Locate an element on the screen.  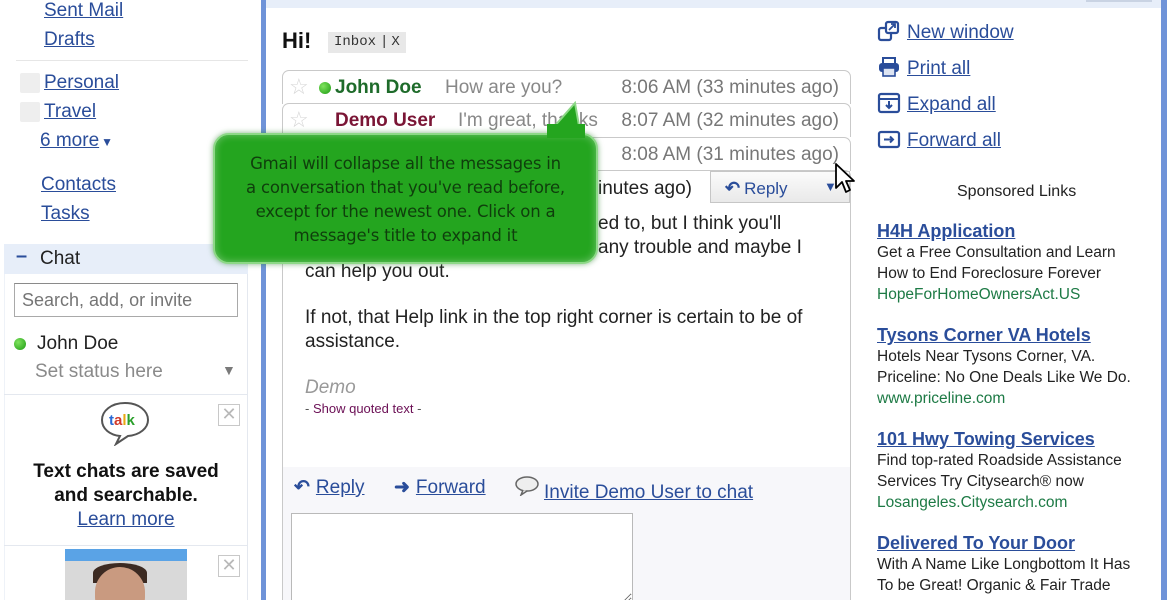
invite-to-chat-link: Invite Demo User to chat is located at coordinates (633, 490).